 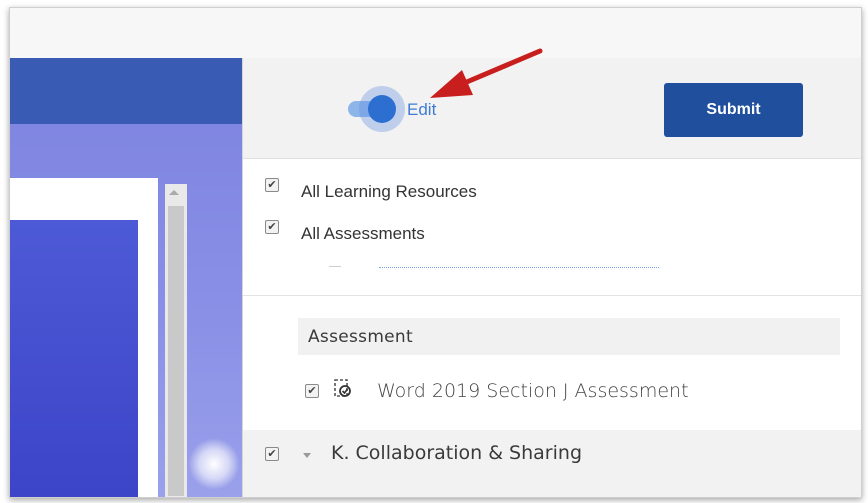 What do you see at coordinates (360, 337) in the screenshot?
I see `assessment-section-title: Assessment` at bounding box center [360, 337].